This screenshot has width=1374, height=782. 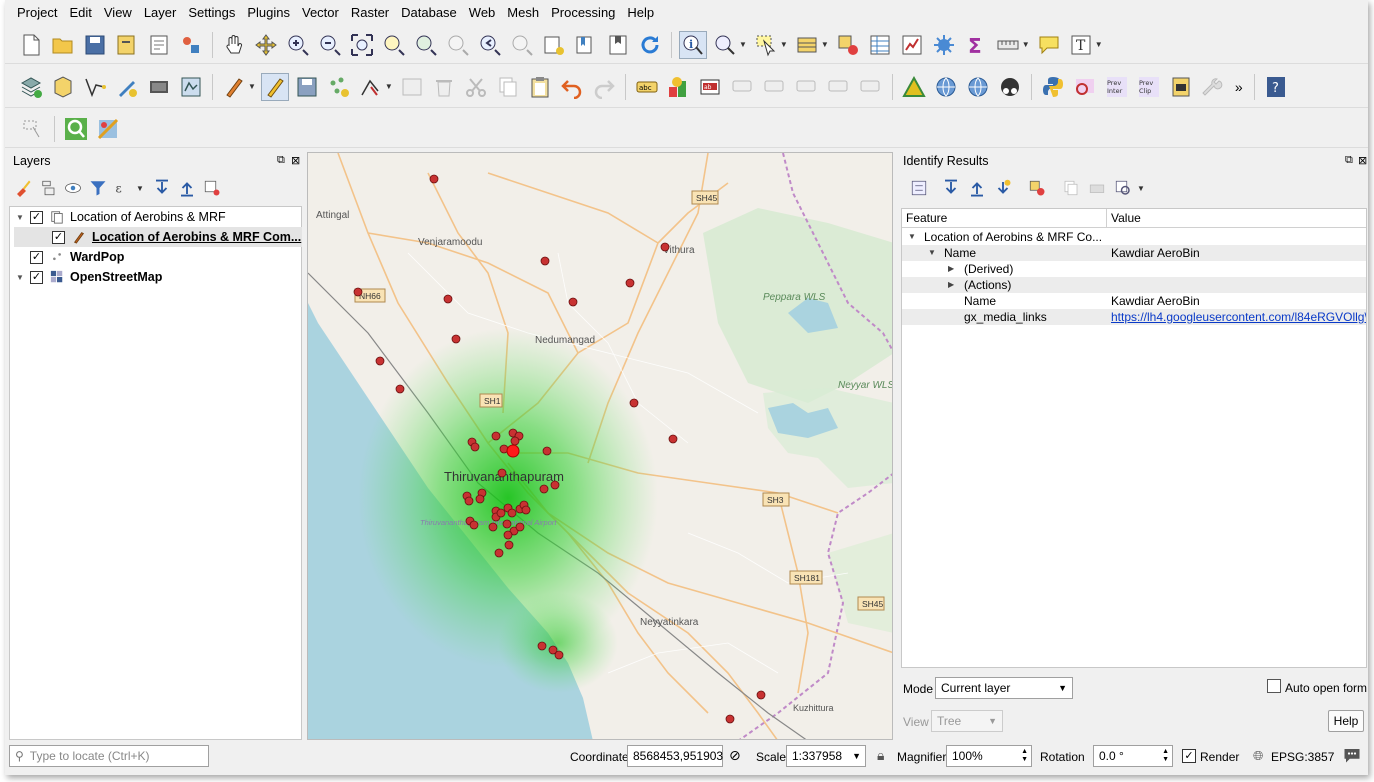 What do you see at coordinates (523, 13) in the screenshot?
I see `menu-mesh: Mesh` at bounding box center [523, 13].